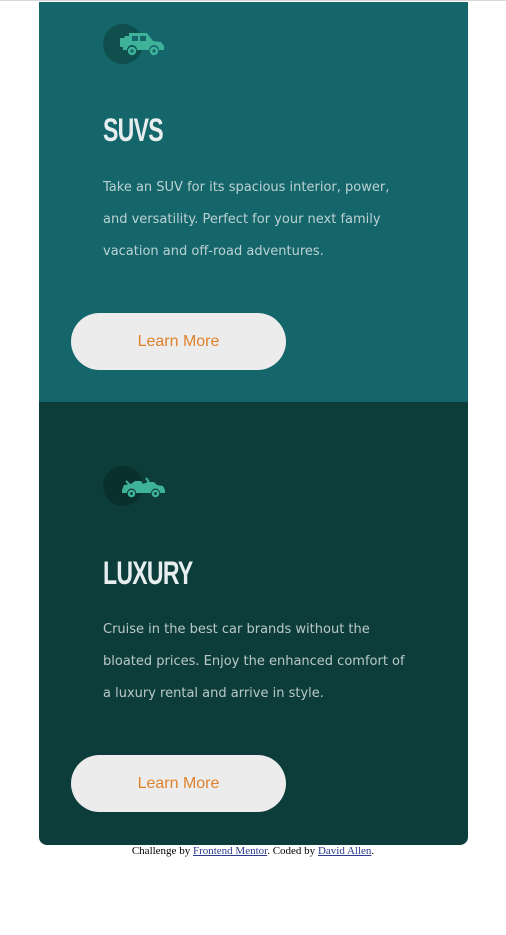 The image size is (506, 935). Describe the element at coordinates (148, 573) in the screenshot. I see `card-title: LUXURY` at that location.